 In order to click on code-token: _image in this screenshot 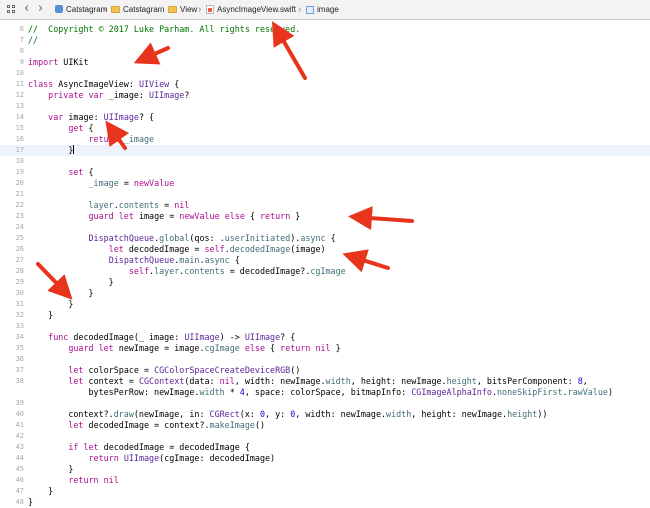, I will do `click(136, 139)`.